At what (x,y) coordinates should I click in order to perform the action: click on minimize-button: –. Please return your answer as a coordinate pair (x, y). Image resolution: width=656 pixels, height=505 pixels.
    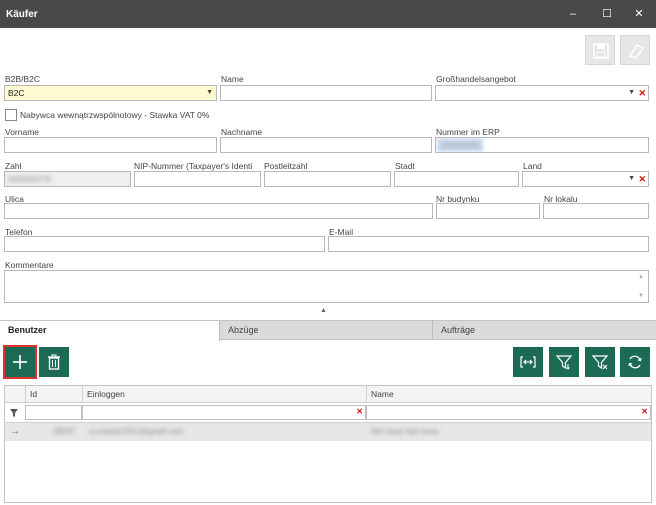
    Looking at the image, I should click on (573, 14).